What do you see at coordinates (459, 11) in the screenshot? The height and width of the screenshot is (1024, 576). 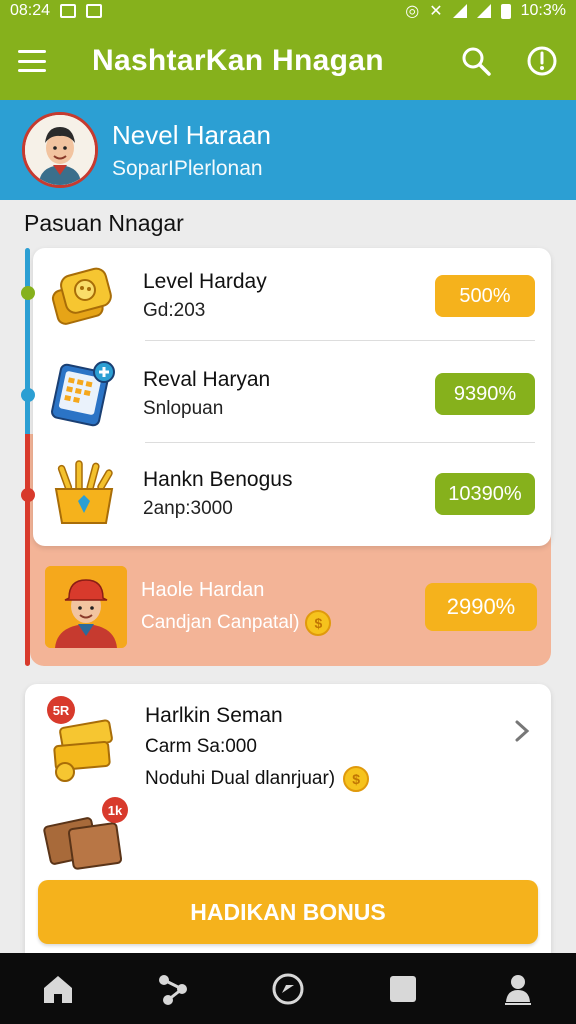 I see `wifi-icon` at bounding box center [459, 11].